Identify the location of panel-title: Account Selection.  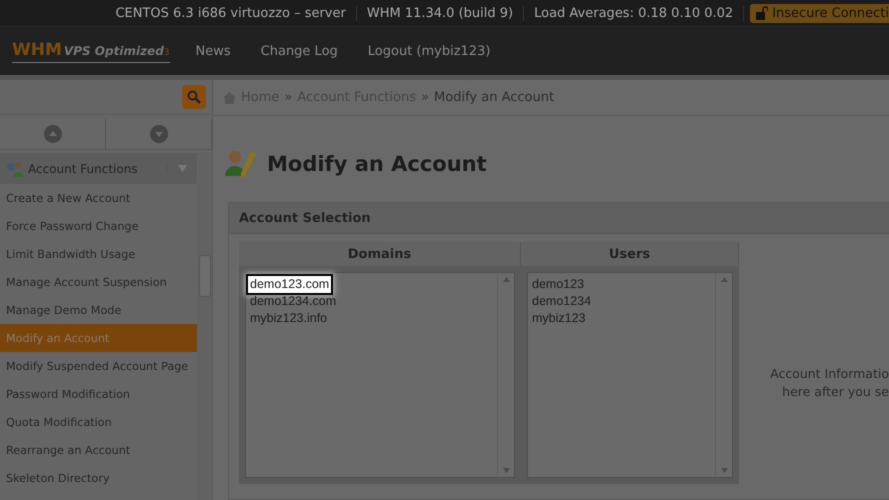
(559, 218).